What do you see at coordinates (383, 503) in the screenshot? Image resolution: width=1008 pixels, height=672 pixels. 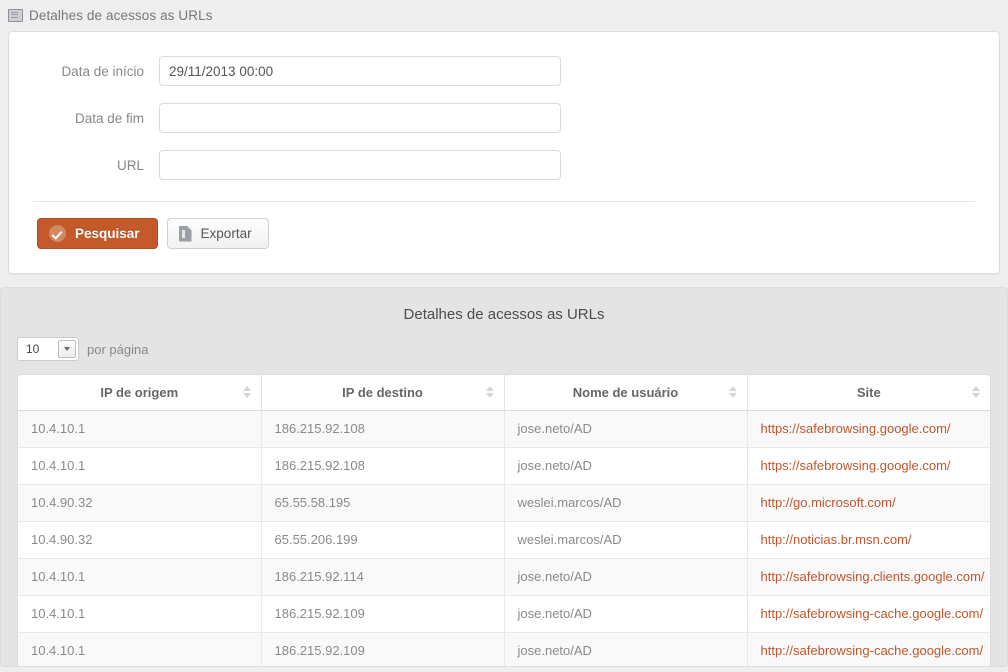 I see `cell-dest-ip: 65.55.58.195` at bounding box center [383, 503].